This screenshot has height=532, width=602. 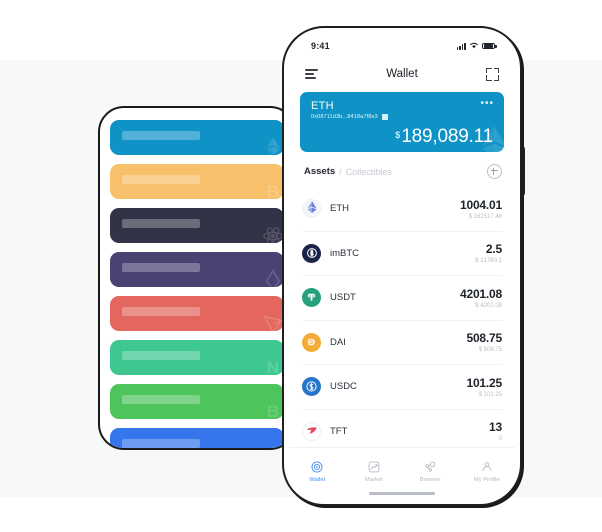 What do you see at coordinates (197, 438) in the screenshot?
I see `wallet-card-ltc: L` at bounding box center [197, 438].